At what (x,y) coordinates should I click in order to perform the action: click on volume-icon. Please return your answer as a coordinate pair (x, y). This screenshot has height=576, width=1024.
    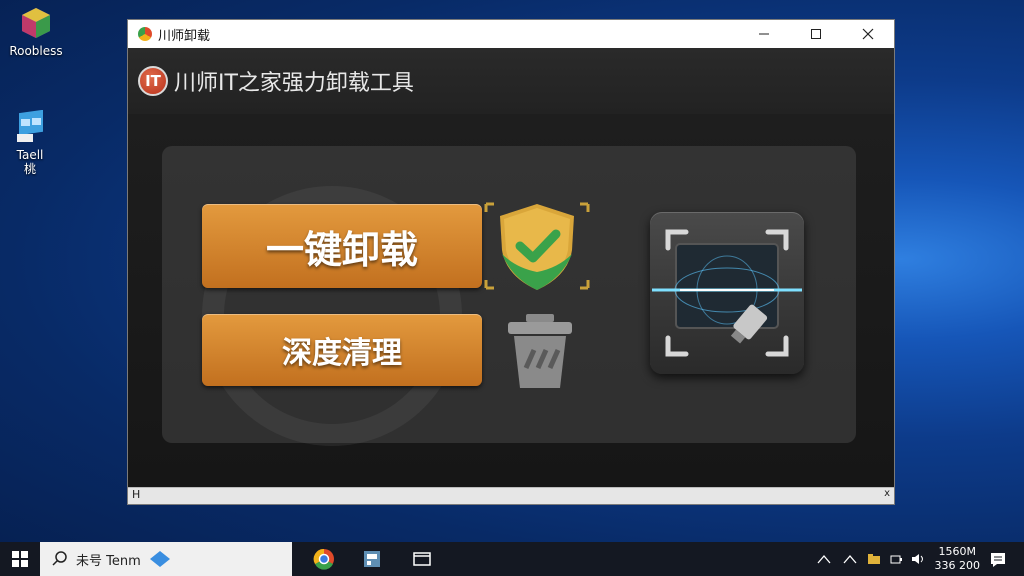
    Looking at the image, I should click on (919, 559).